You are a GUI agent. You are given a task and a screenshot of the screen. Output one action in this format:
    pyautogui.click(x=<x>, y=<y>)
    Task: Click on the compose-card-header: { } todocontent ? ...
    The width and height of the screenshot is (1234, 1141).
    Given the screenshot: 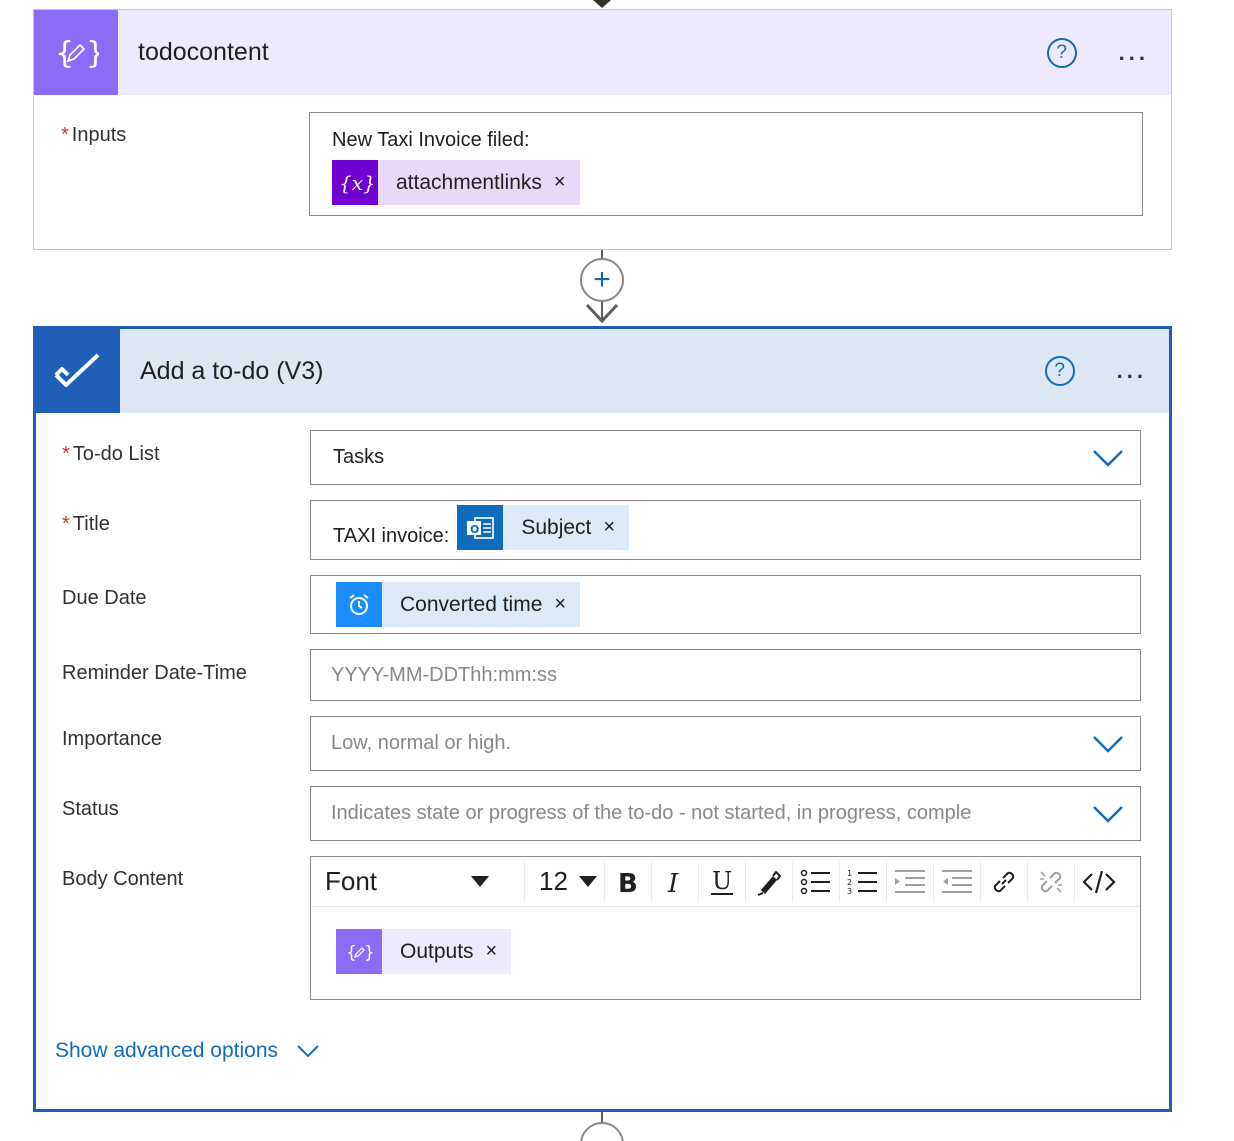 What is the action you would take?
    pyautogui.click(x=602, y=52)
    